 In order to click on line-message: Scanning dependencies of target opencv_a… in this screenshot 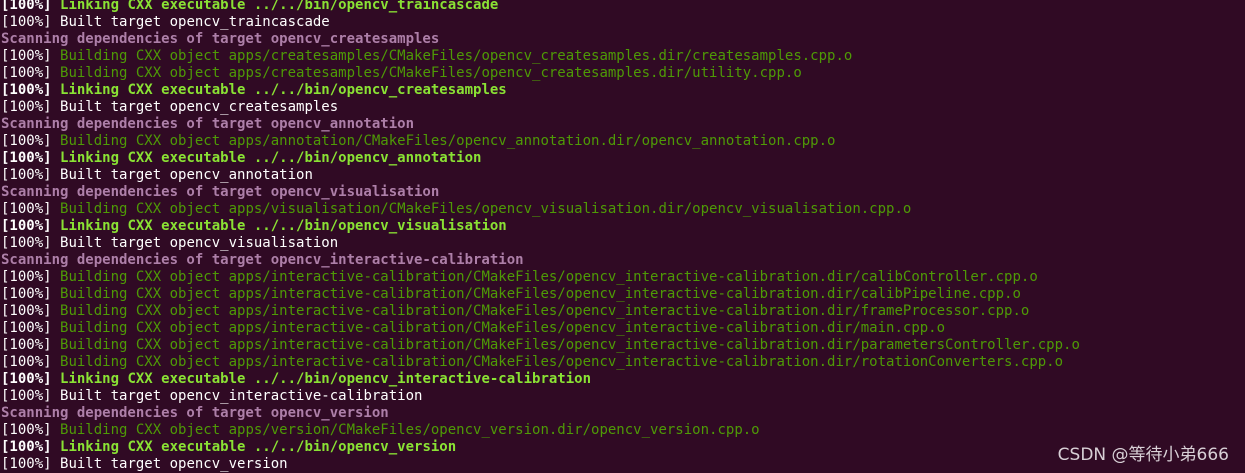, I will do `click(208, 124)`.